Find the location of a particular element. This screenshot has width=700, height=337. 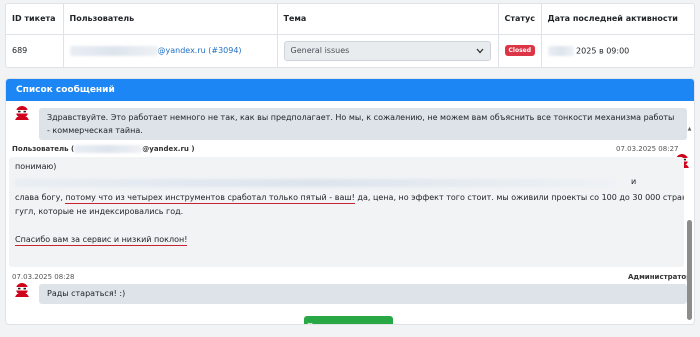

user-message-author: Пользователь (@yandex.ru ) is located at coordinates (103, 149).